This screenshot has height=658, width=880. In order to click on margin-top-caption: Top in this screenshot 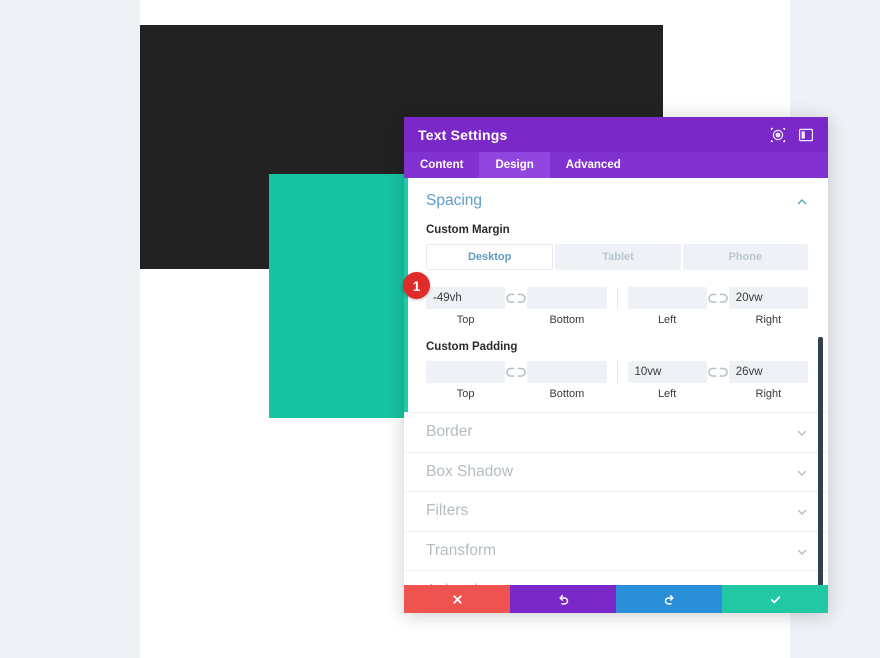, I will do `click(465, 320)`.